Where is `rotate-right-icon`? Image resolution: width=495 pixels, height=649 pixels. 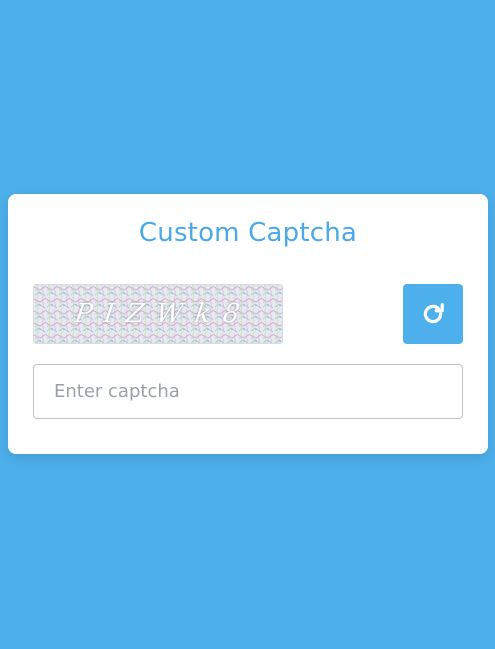
rotate-right-icon is located at coordinates (433, 313).